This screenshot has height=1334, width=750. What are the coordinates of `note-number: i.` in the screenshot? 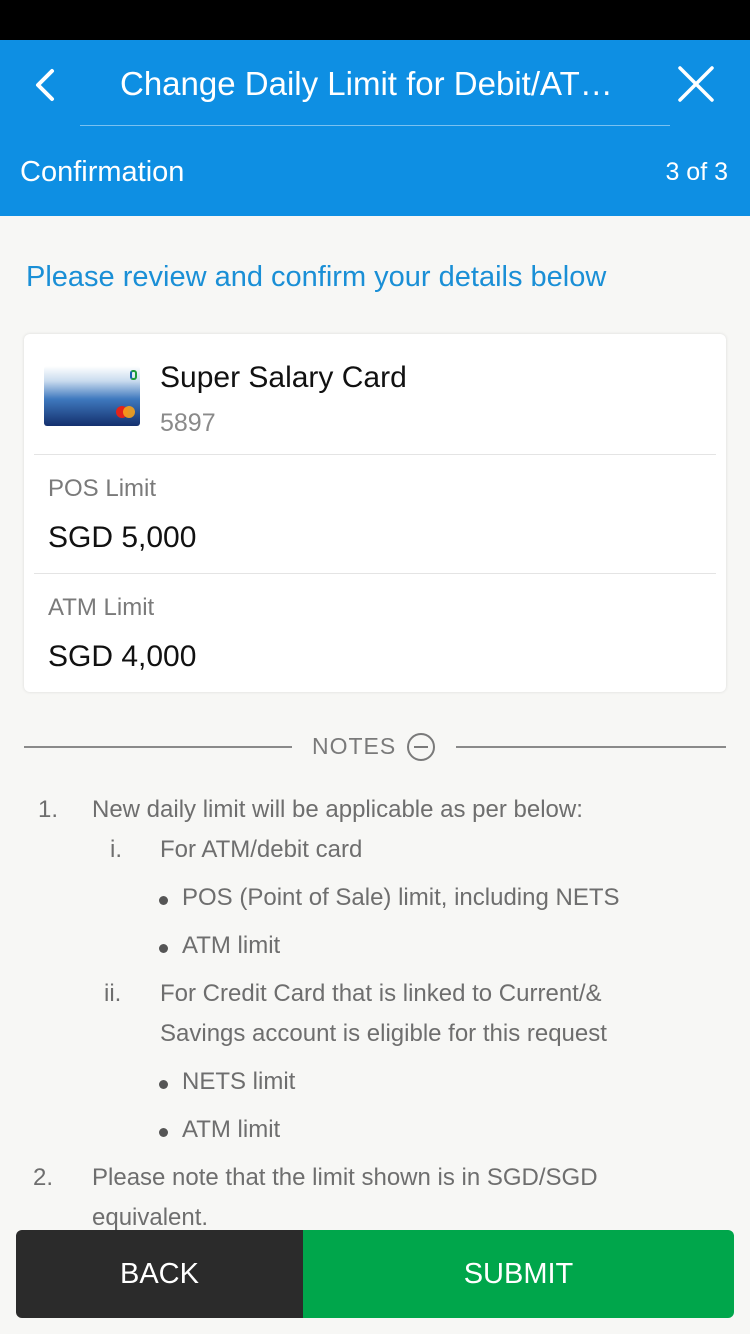 It's located at (116, 849).